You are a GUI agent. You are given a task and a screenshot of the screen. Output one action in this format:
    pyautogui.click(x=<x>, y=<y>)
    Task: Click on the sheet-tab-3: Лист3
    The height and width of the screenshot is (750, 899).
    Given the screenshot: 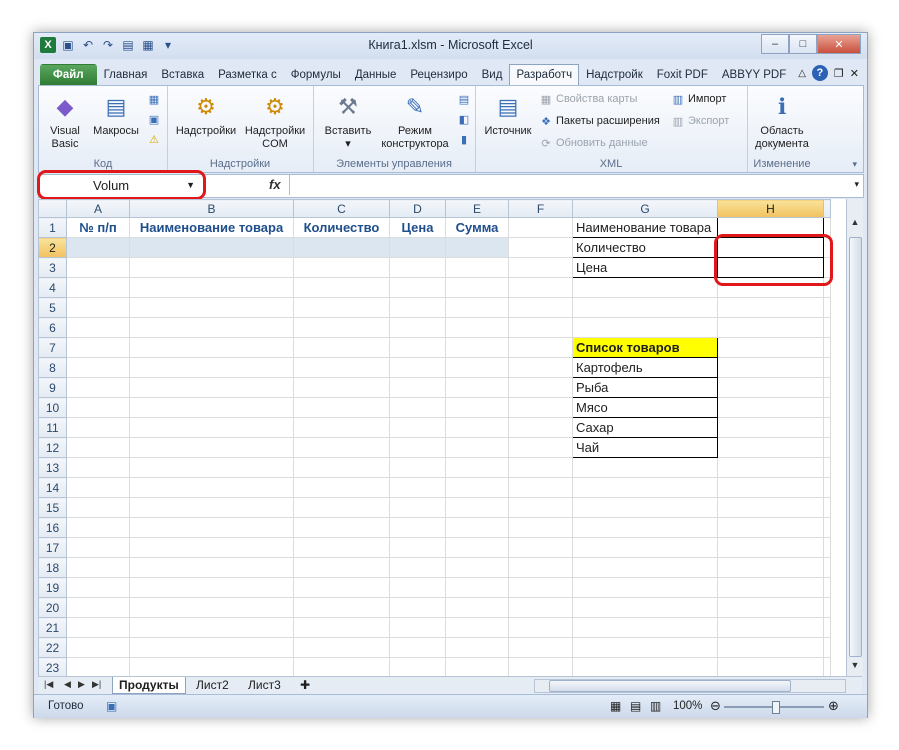 What is the action you would take?
    pyautogui.click(x=264, y=685)
    